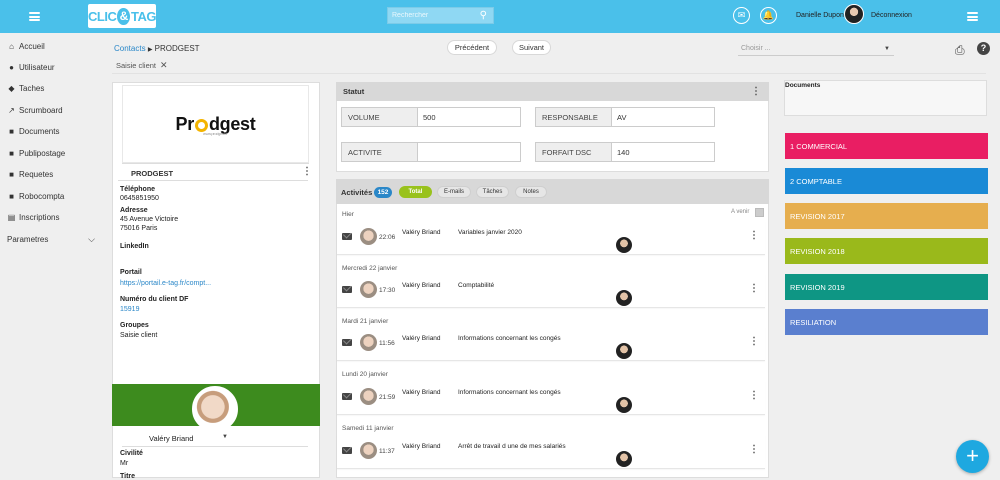 The height and width of the screenshot is (480, 1000). What do you see at coordinates (415, 192) in the screenshot?
I see `tab-total: Total` at bounding box center [415, 192].